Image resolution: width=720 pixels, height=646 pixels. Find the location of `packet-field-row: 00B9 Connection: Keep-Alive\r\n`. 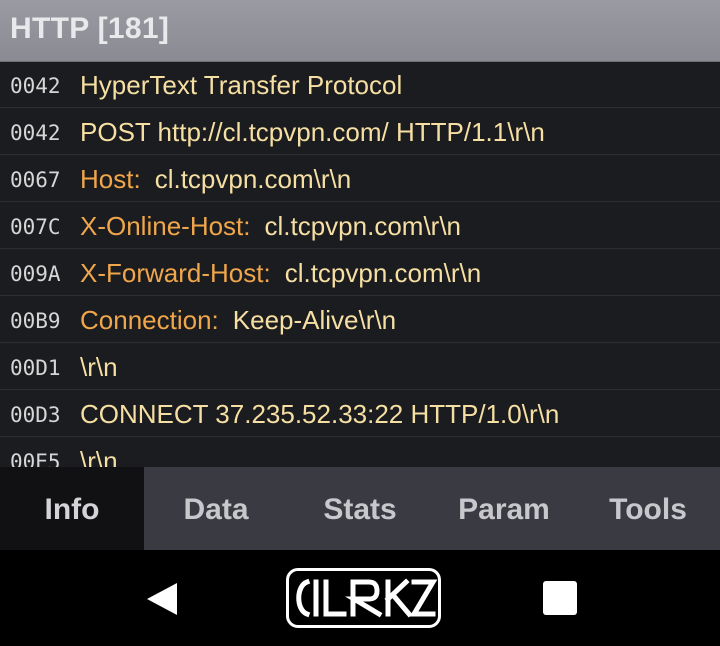

packet-field-row: 00B9 Connection: Keep-Alive\r\n is located at coordinates (360, 320).